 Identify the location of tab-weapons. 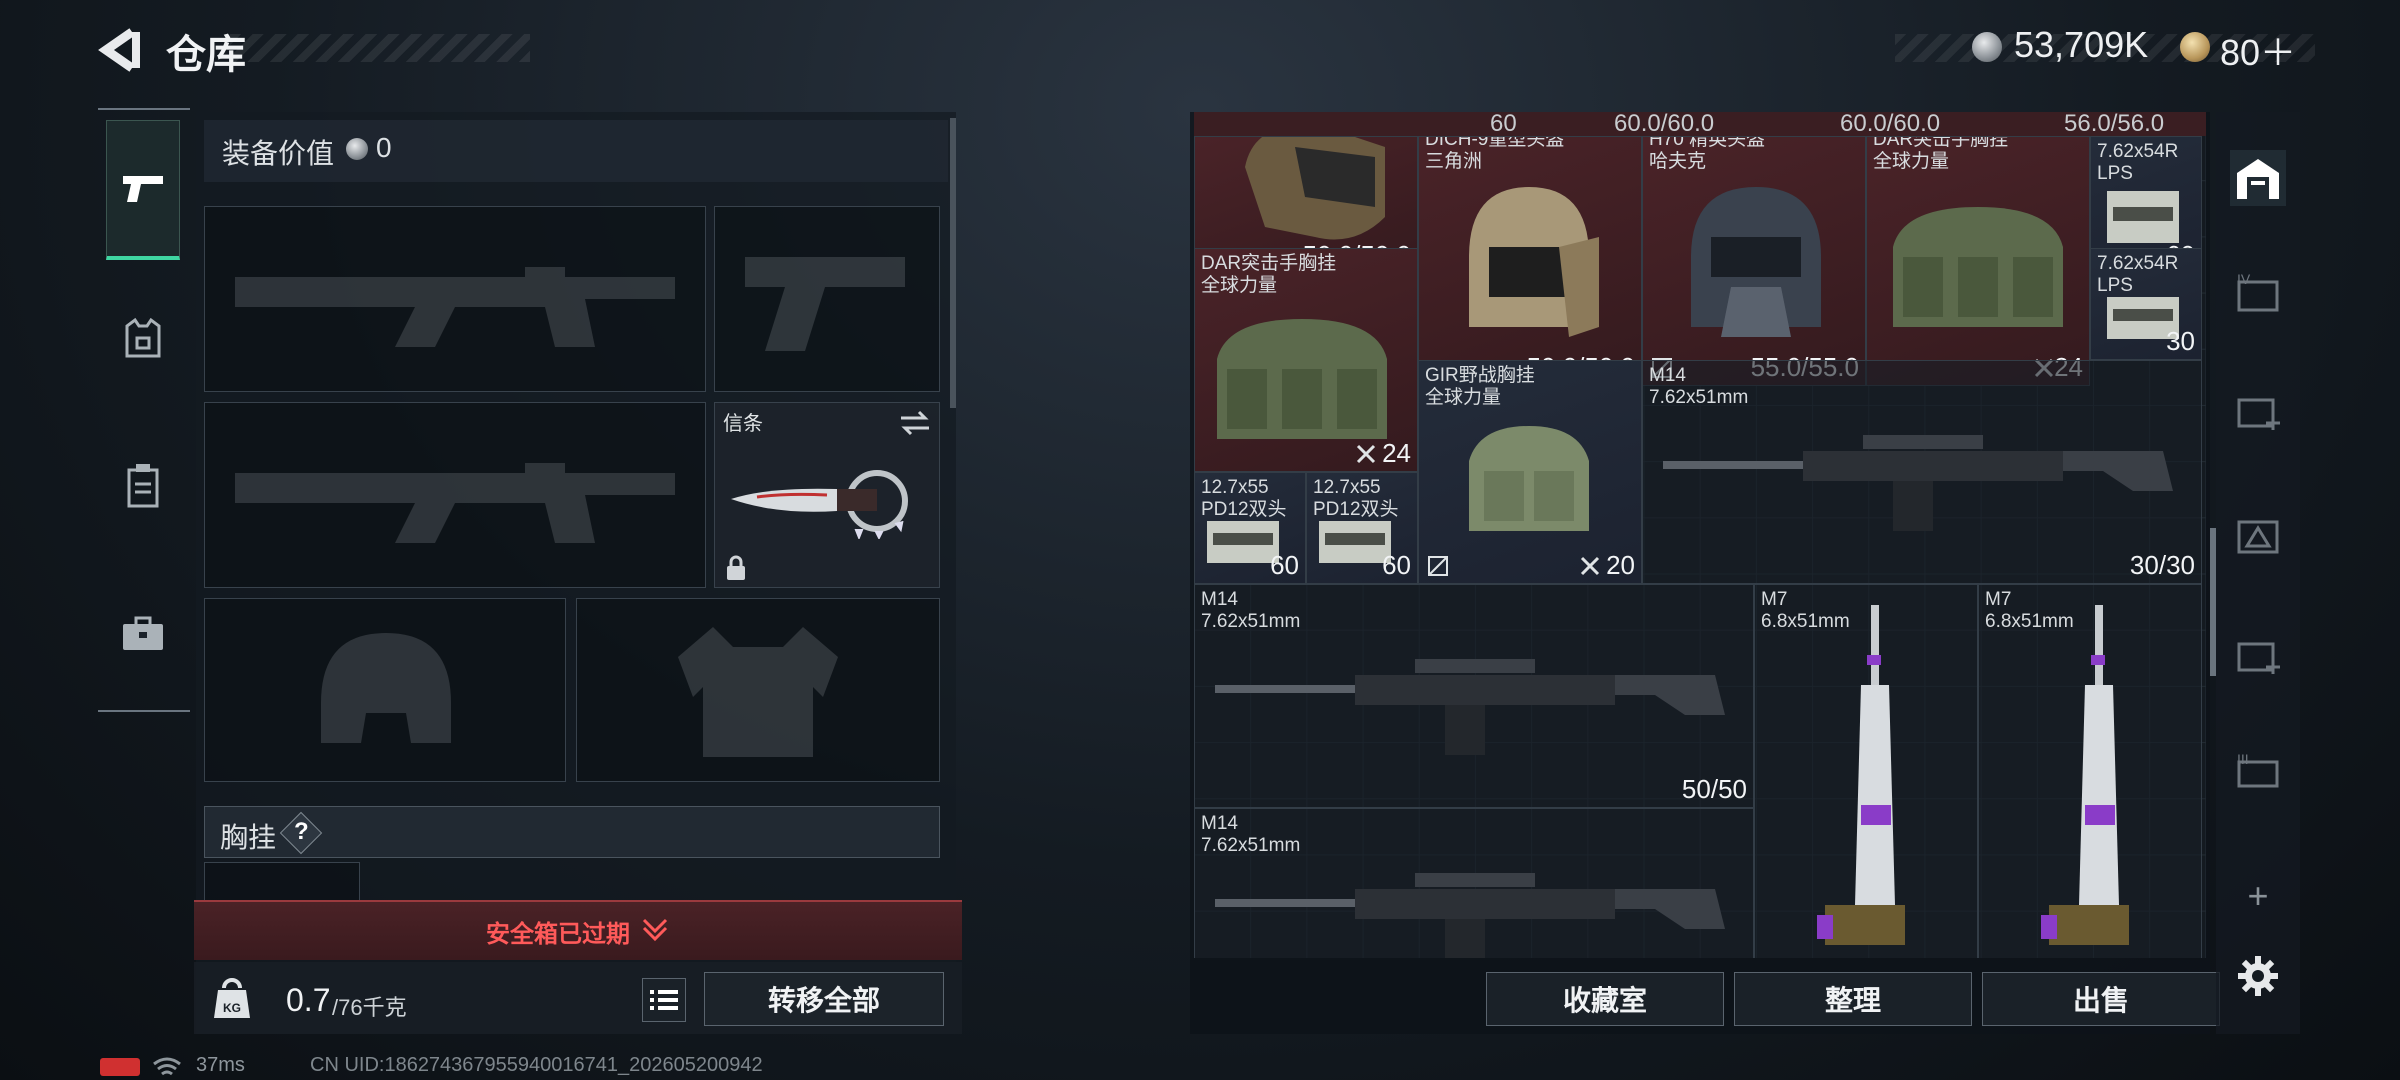
(143, 190).